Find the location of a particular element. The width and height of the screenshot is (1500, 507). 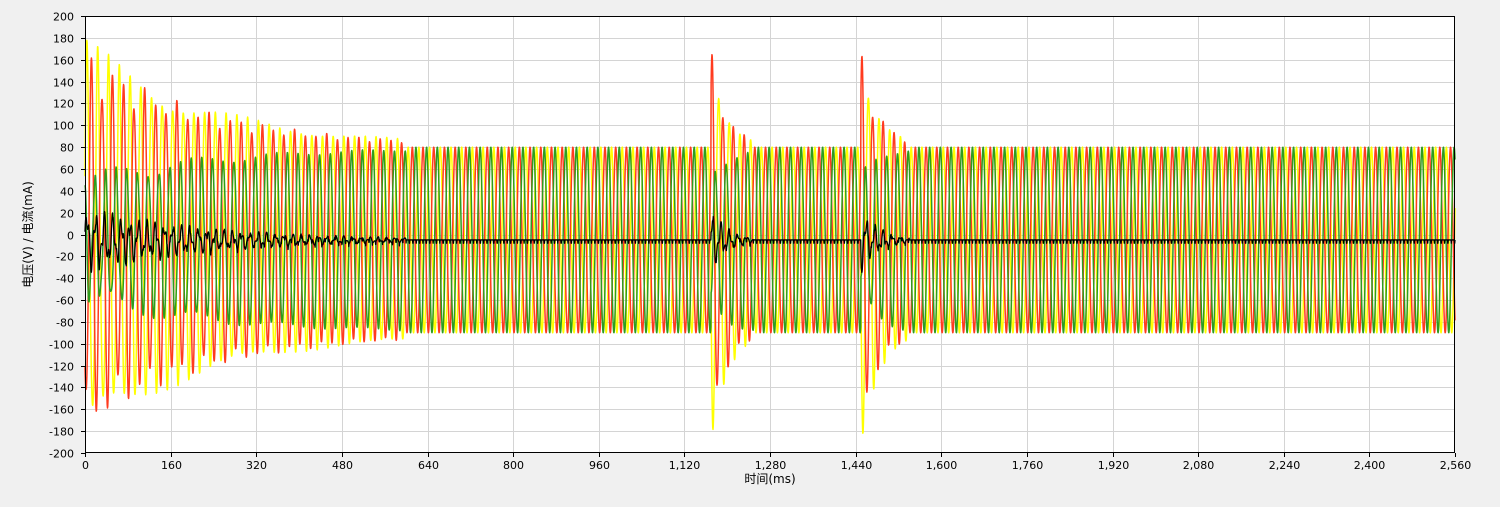

x-tick-label: 1,280 is located at coordinates (771, 465).